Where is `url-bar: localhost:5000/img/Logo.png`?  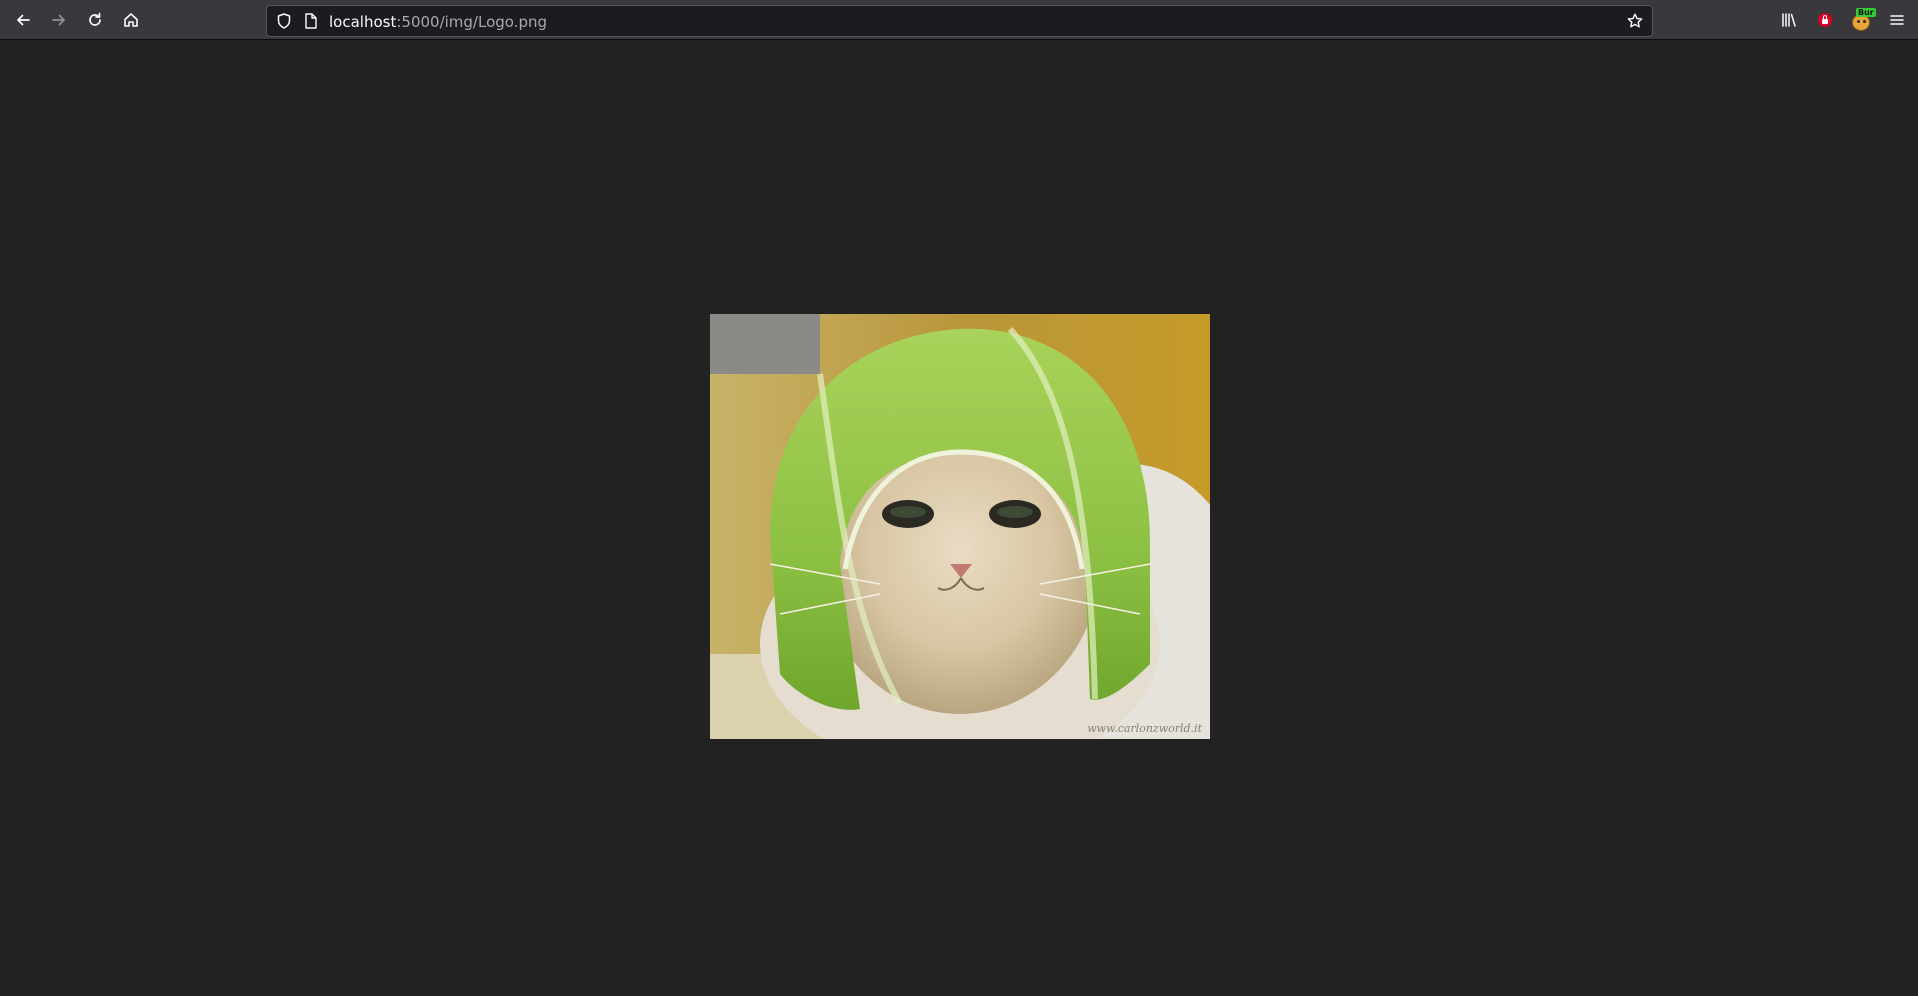
url-bar: localhost:5000/img/Logo.png is located at coordinates (959, 21).